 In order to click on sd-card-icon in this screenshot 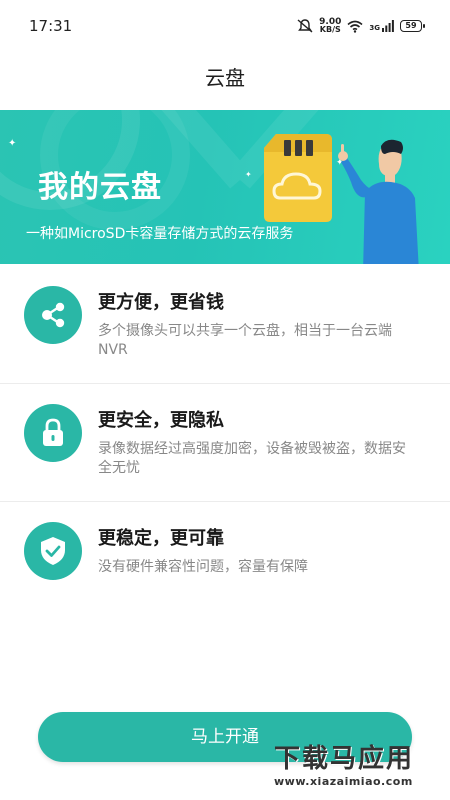, I will do `click(298, 178)`.